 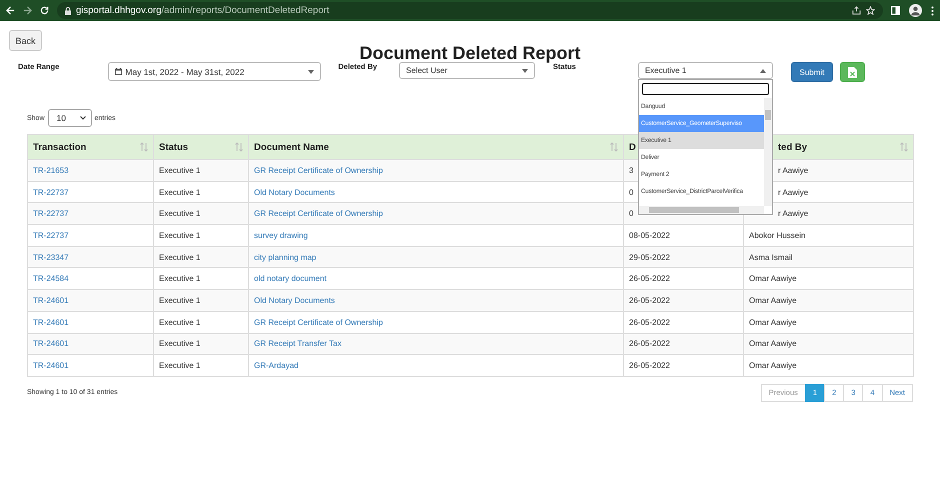 What do you see at coordinates (83, 118) in the screenshot?
I see `chevron-icon` at bounding box center [83, 118].